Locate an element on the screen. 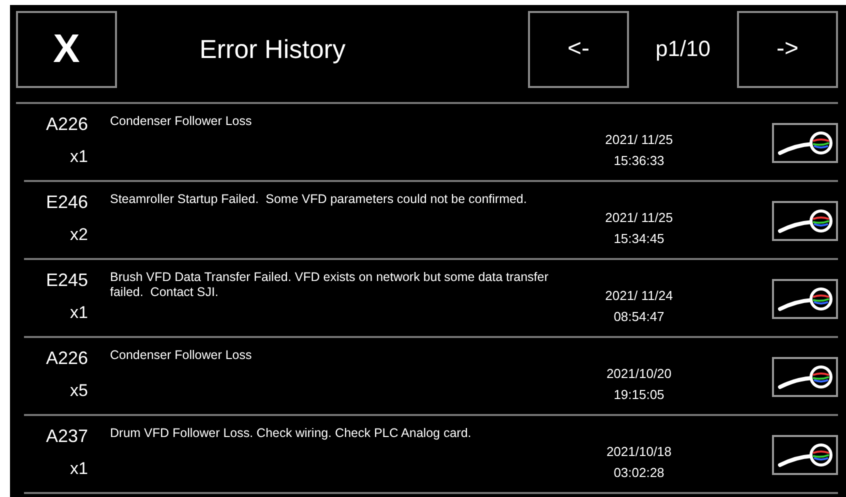  page-indicator: p1/10 is located at coordinates (683, 49).